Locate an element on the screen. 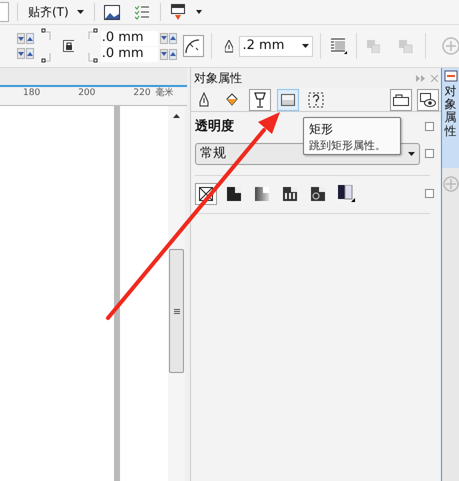 The width and height of the screenshot is (459, 481). ruler-label: 180 is located at coordinates (31, 93).